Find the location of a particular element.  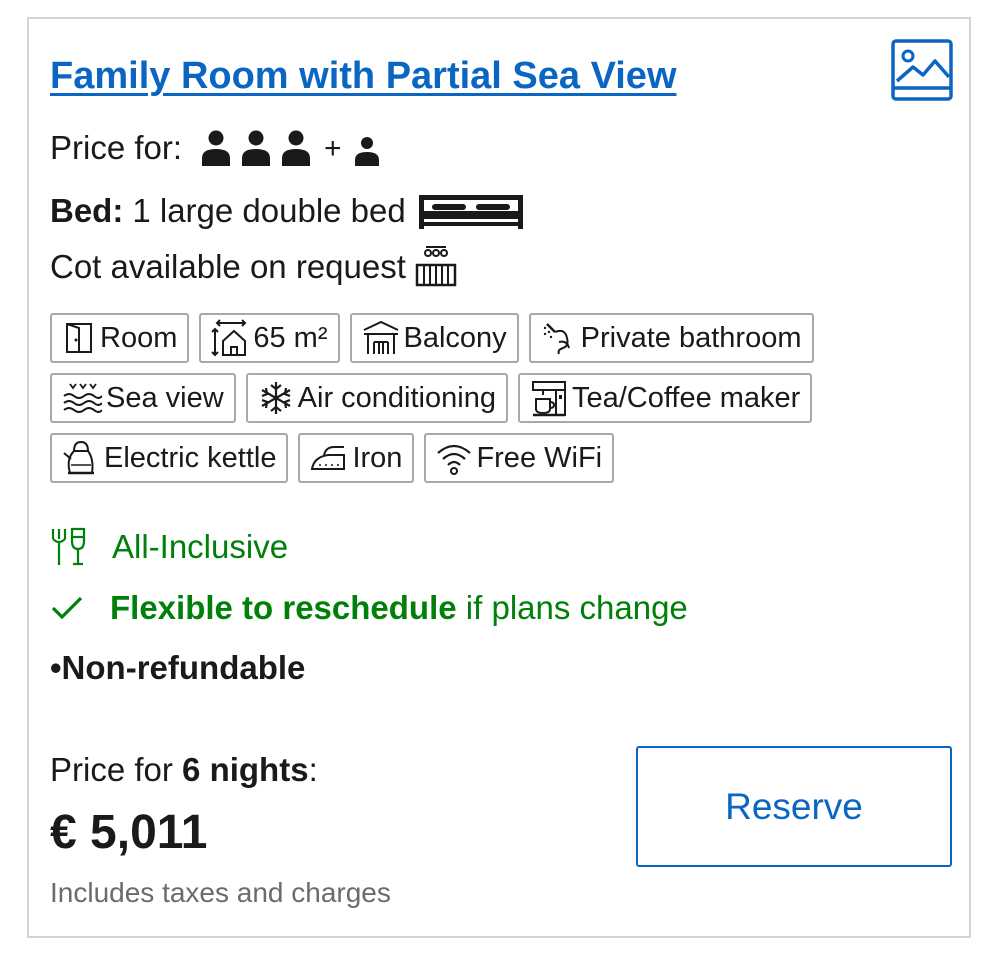

facility-label: Iron is located at coordinates (377, 457).